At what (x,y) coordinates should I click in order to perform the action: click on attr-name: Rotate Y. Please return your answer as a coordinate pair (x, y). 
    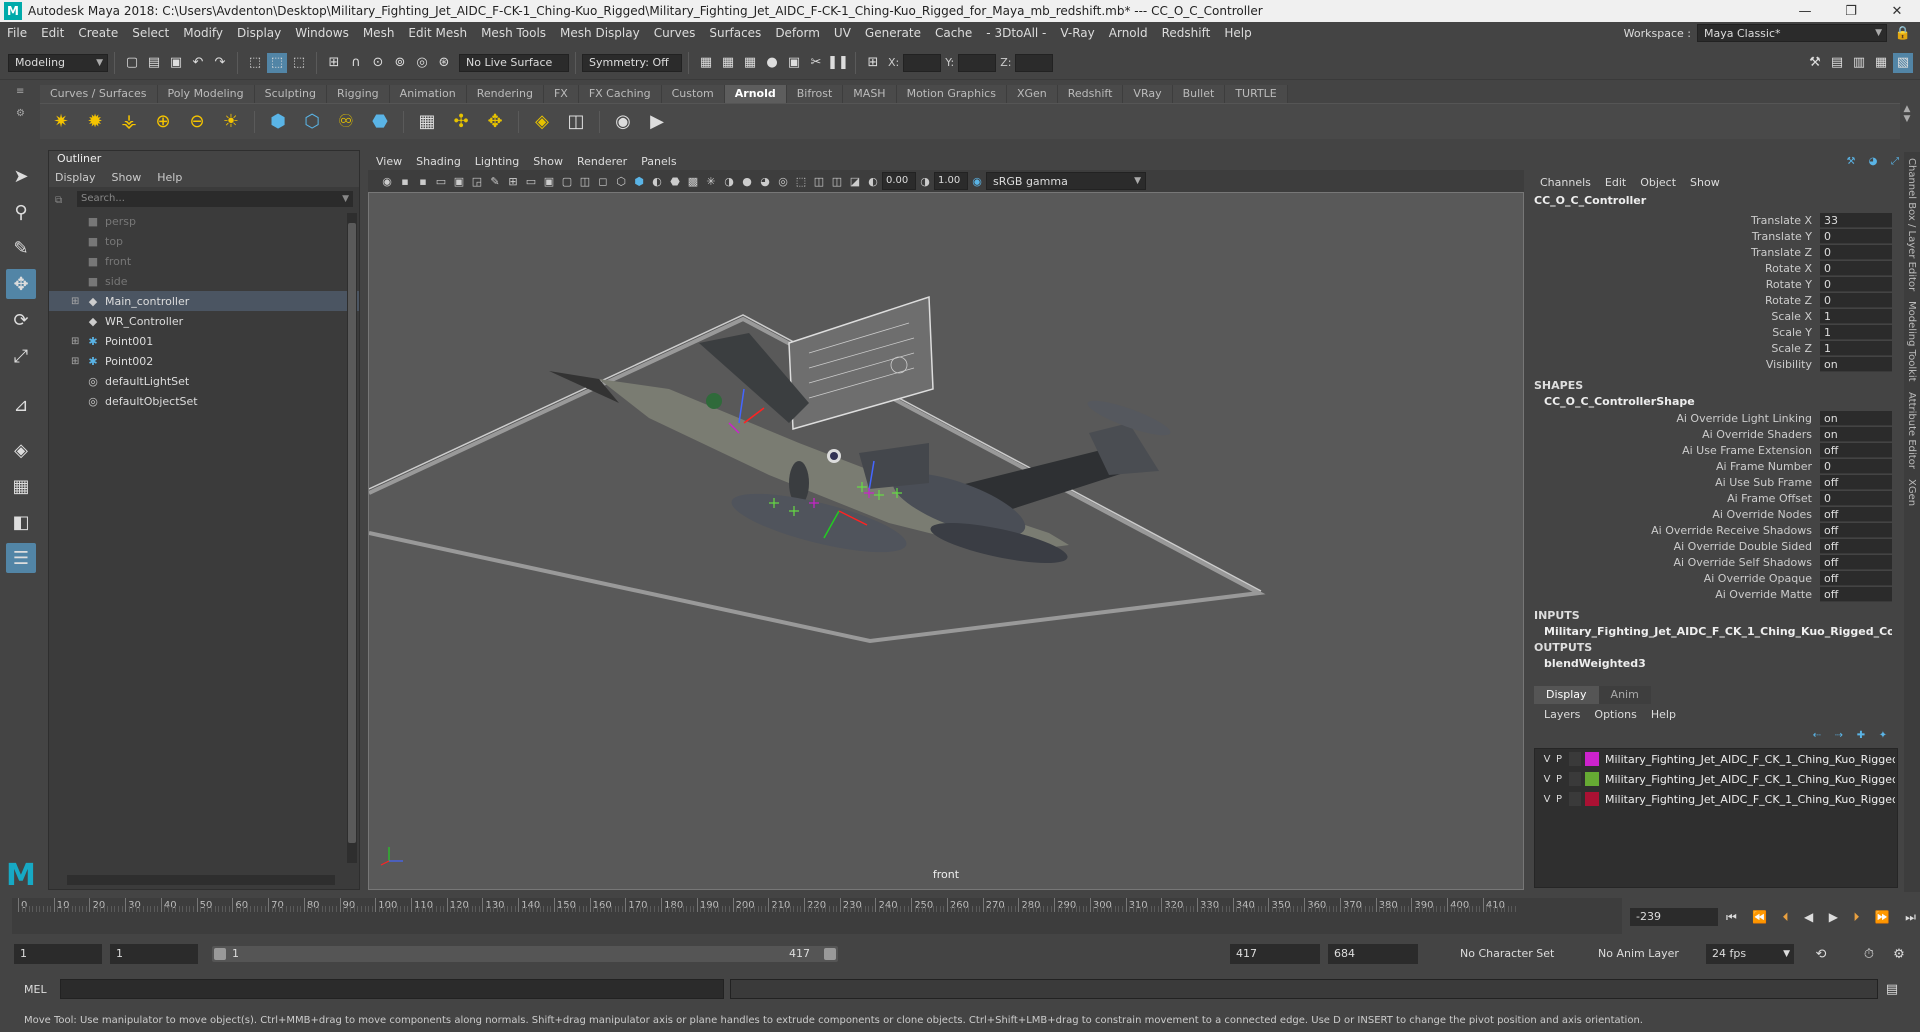
    Looking at the image, I should click on (1675, 284).